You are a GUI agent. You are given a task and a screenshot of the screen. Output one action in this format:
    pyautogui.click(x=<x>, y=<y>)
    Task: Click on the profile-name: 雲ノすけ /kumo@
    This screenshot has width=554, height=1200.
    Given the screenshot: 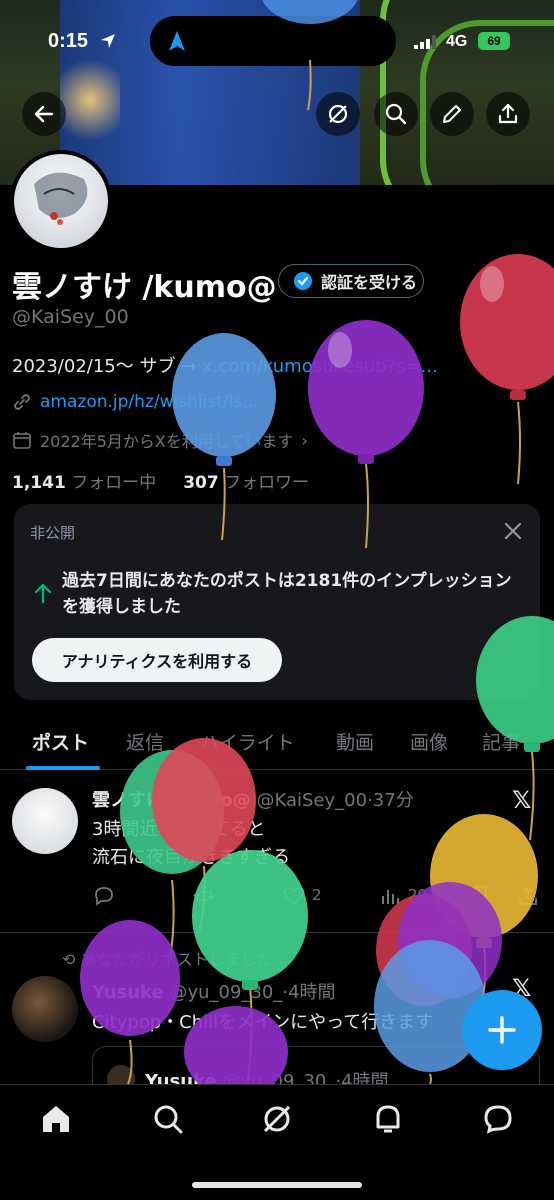 What is the action you would take?
    pyautogui.click(x=144, y=287)
    